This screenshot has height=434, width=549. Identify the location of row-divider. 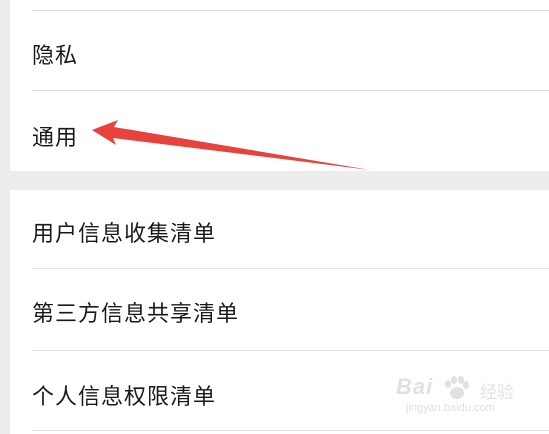
(290, 430).